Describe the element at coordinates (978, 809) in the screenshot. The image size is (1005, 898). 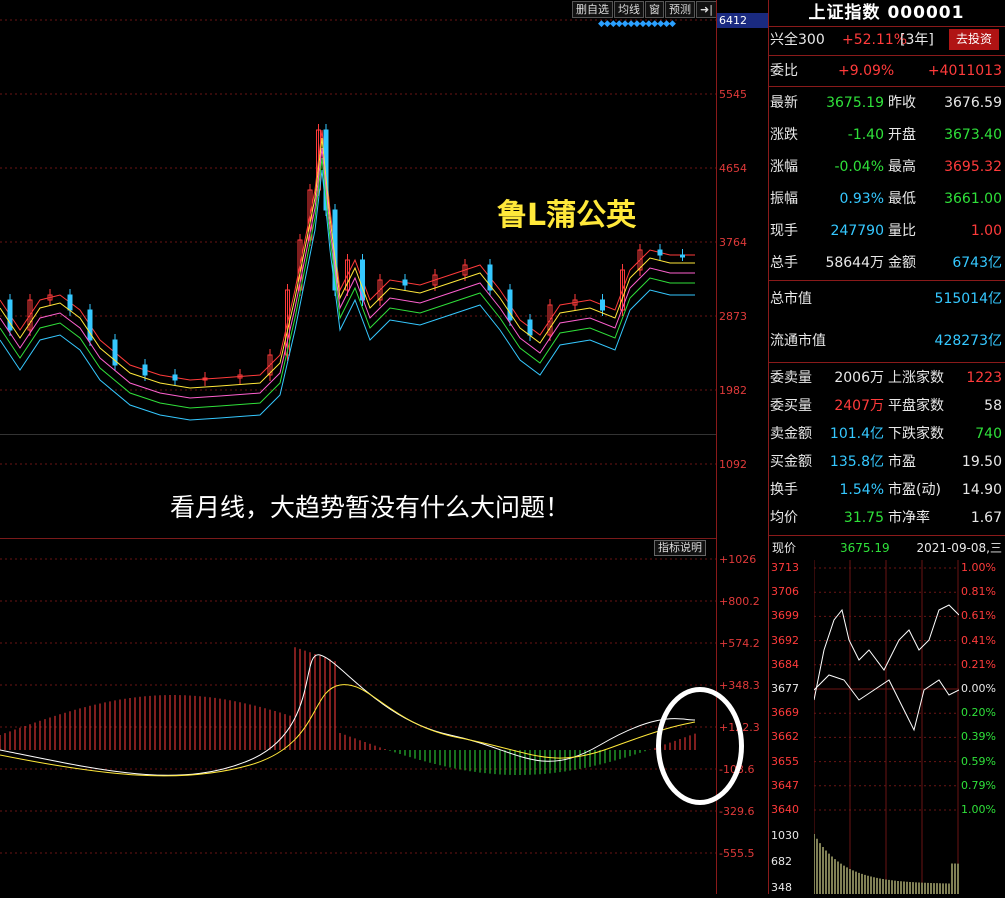
I see `minute-pct-tick: 1.00%` at that location.